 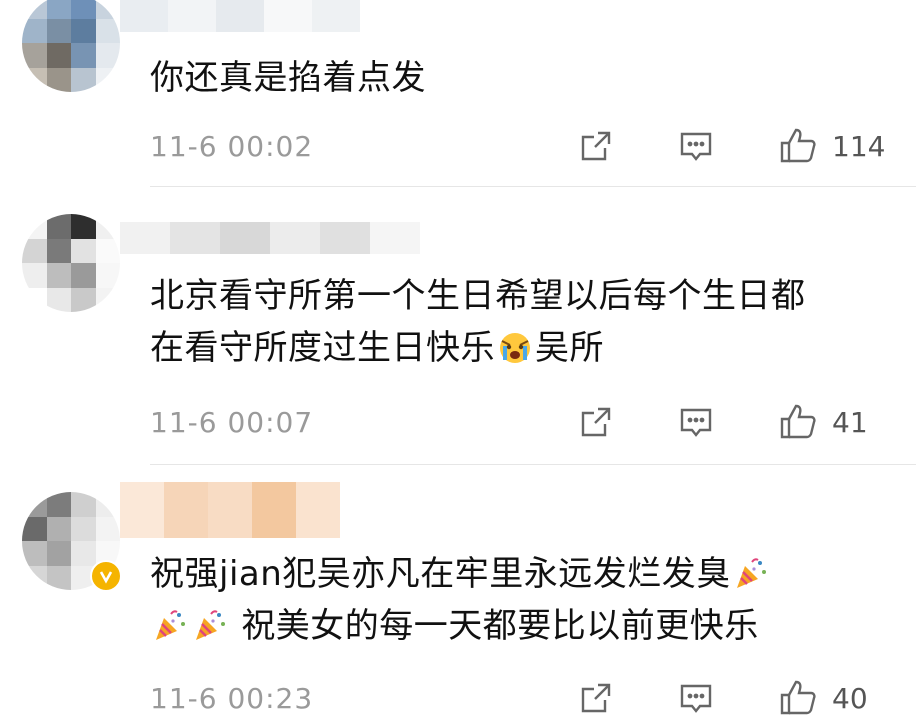 What do you see at coordinates (732, 422) in the screenshot?
I see `comment-actions: 41` at bounding box center [732, 422].